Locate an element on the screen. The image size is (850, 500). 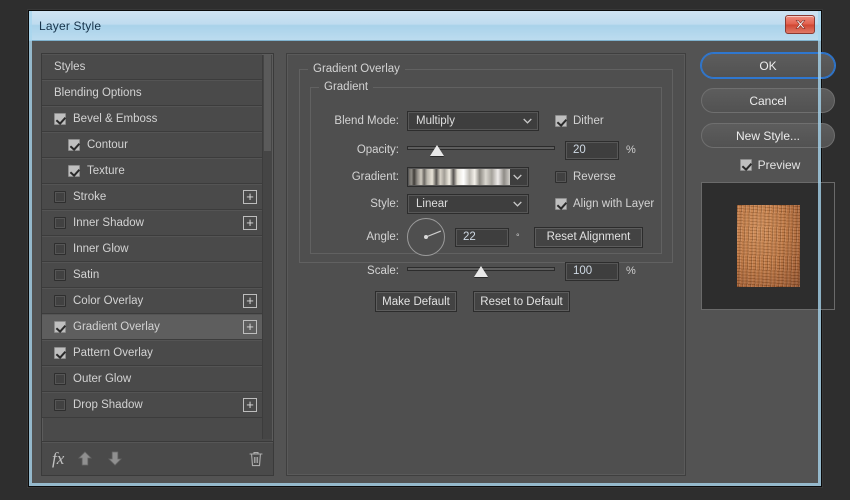
opacity-row: Opacity: 20 % is located at coordinates (486, 150).